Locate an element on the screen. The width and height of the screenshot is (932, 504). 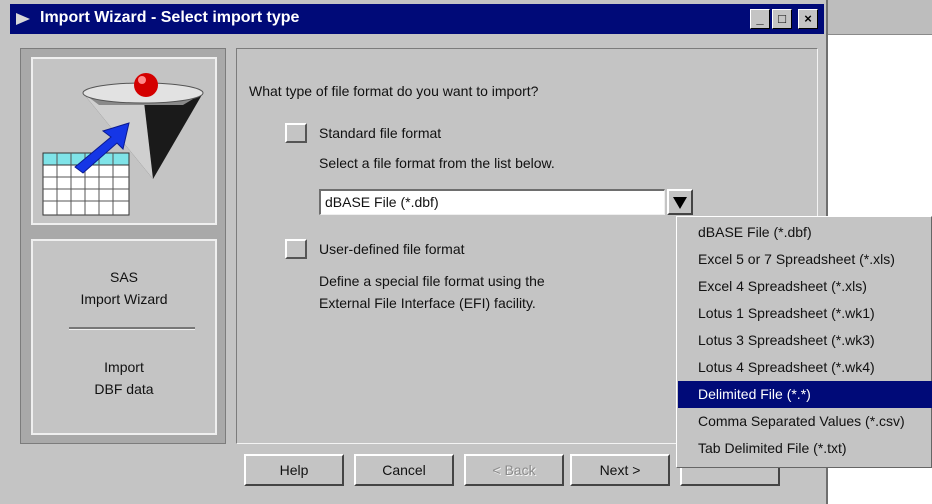
user-defined-format-checkbox is located at coordinates (296, 249).